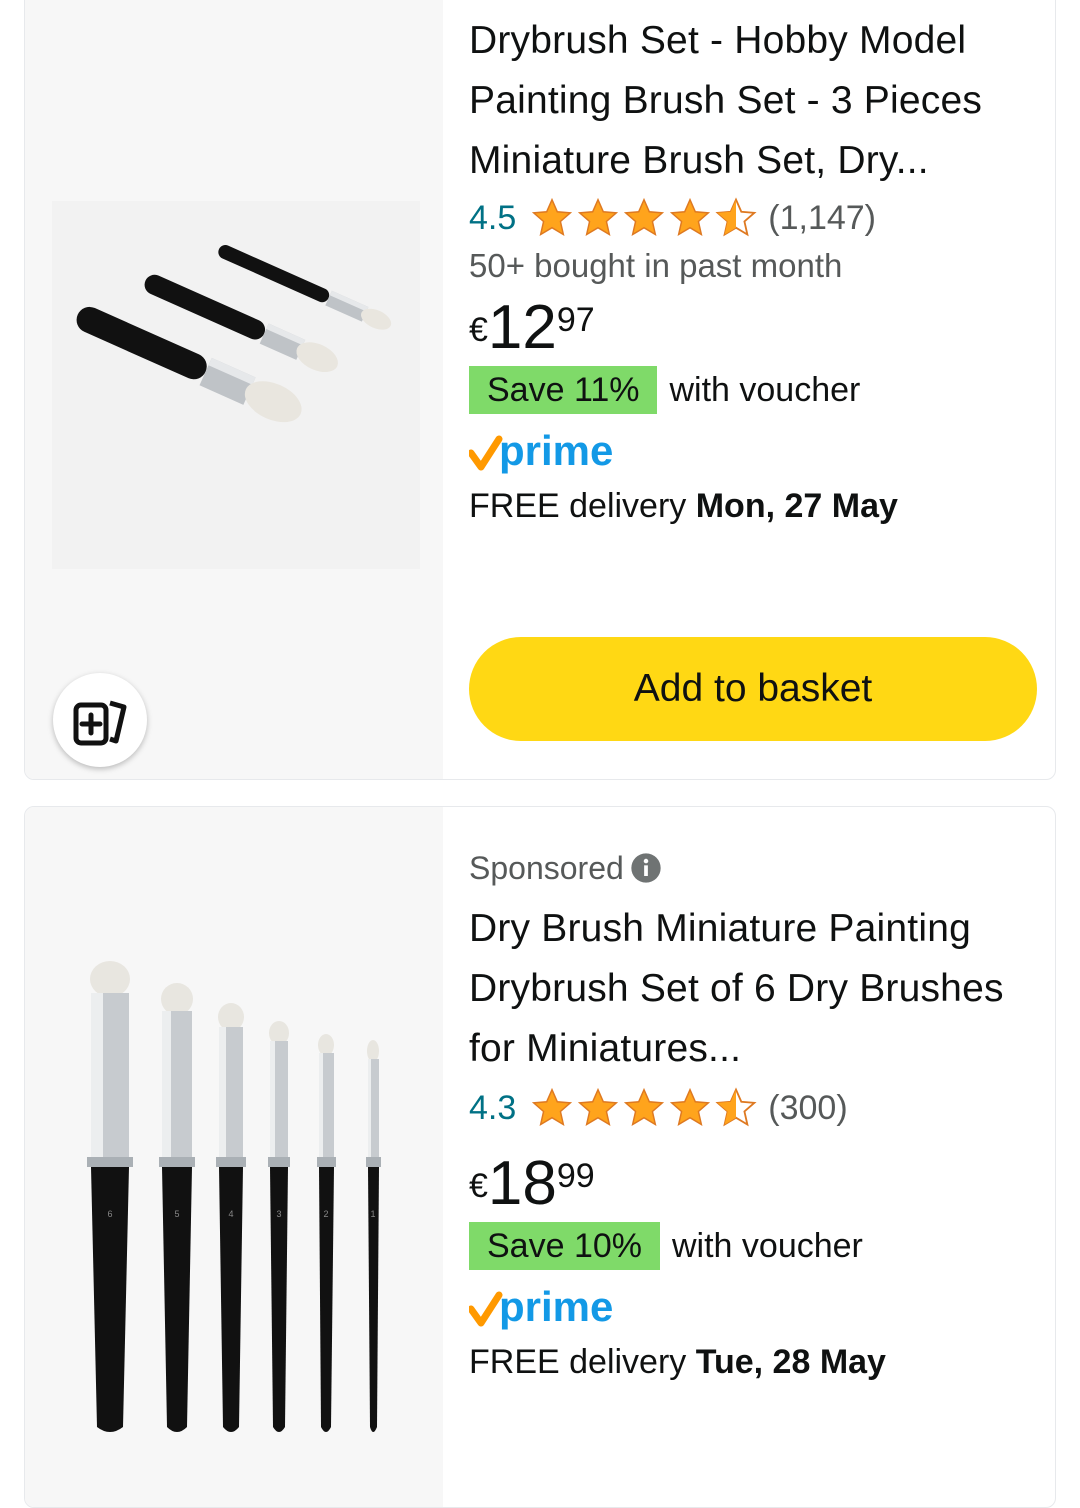  What do you see at coordinates (753, 689) in the screenshot?
I see `add-to-basket-button: Add to basket` at bounding box center [753, 689].